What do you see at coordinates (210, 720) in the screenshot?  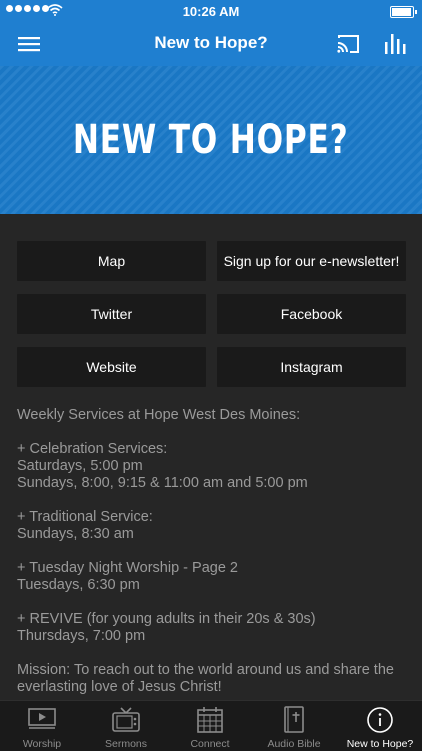 I see `calendar-icon` at bounding box center [210, 720].